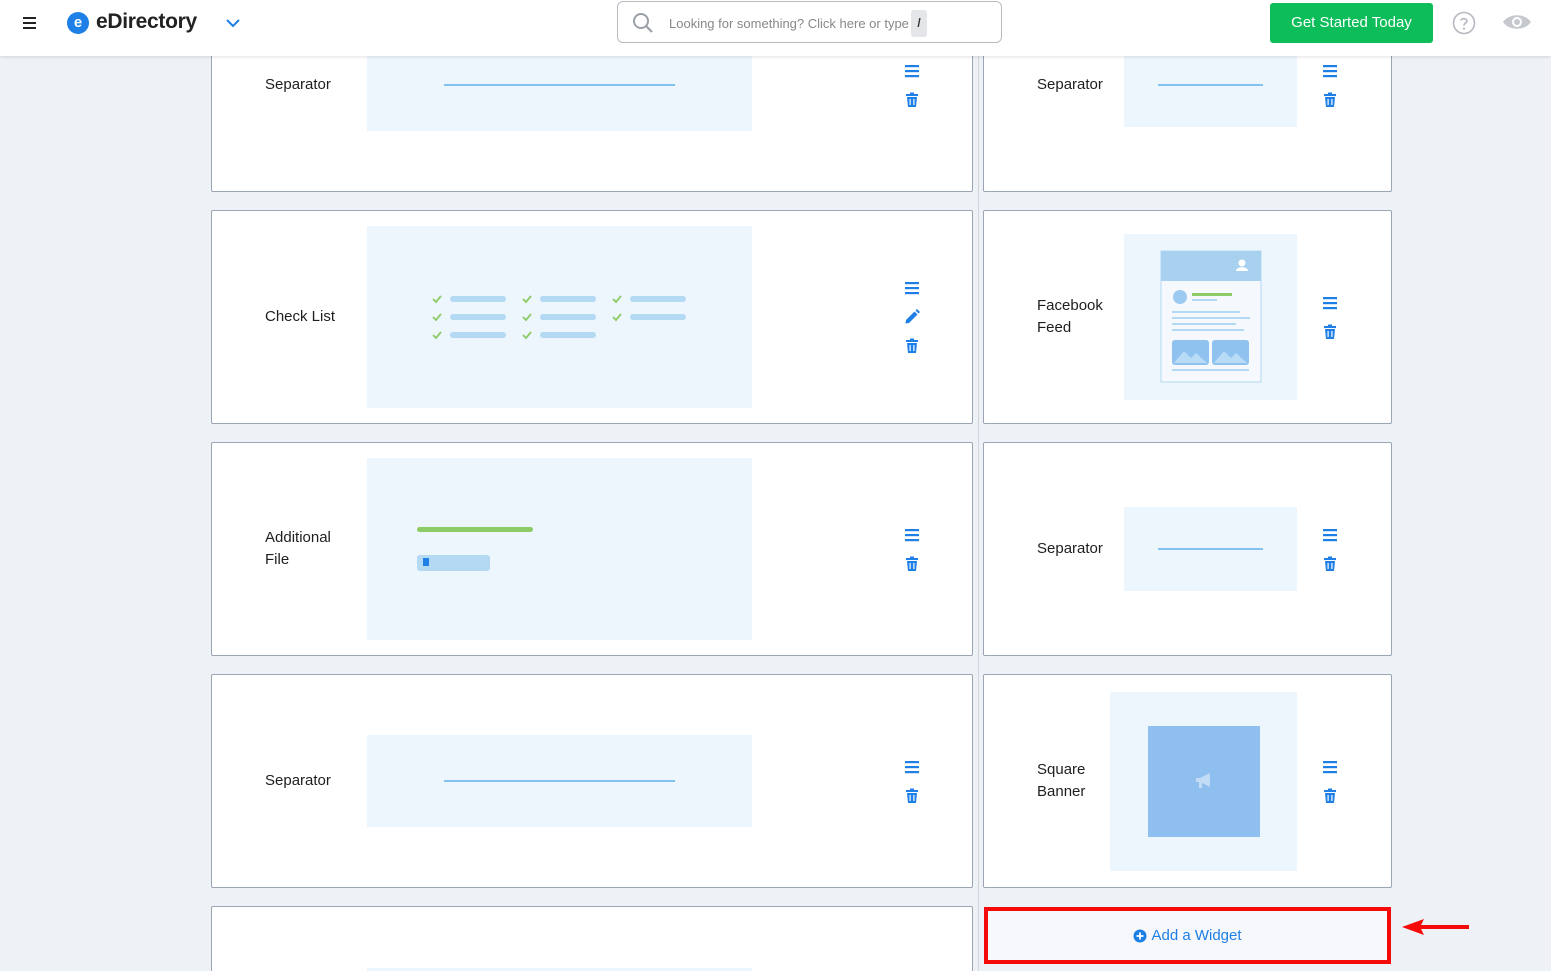 The image size is (1551, 971). Describe the element at coordinates (912, 317) in the screenshot. I see `pencil-icon` at that location.